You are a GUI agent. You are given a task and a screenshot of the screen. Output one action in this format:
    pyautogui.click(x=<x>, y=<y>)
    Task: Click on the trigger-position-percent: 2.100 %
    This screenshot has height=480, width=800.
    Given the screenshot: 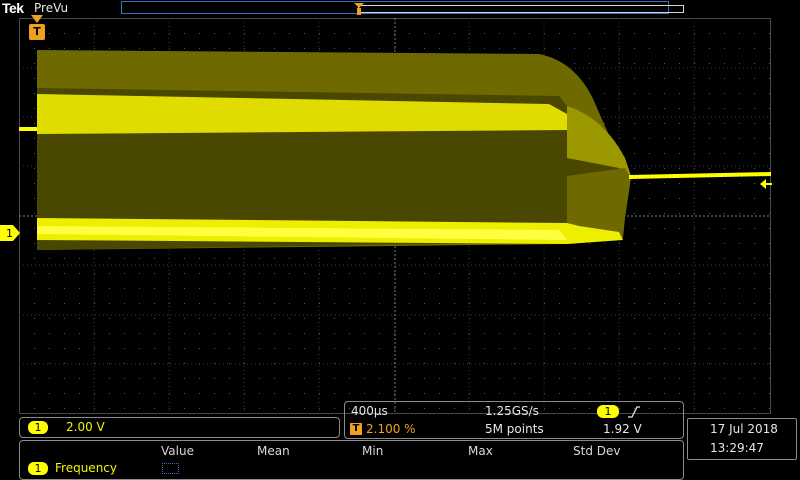 What is the action you would take?
    pyautogui.click(x=391, y=429)
    